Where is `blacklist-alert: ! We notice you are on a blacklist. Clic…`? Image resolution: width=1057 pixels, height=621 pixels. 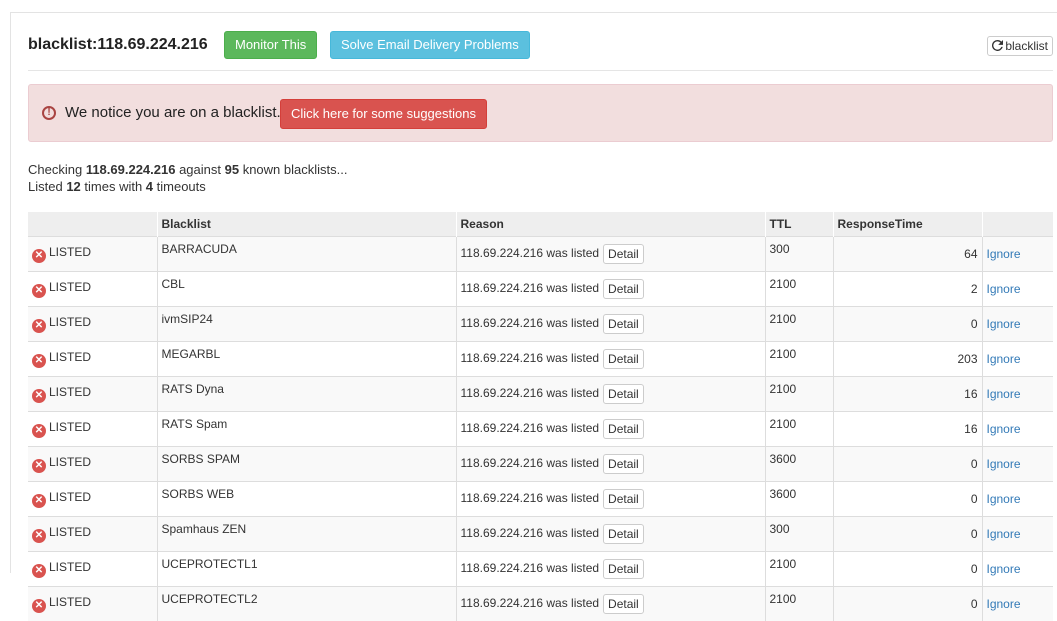
blacklist-alert: ! We notice you are on a blacklist. Clic… is located at coordinates (540, 113).